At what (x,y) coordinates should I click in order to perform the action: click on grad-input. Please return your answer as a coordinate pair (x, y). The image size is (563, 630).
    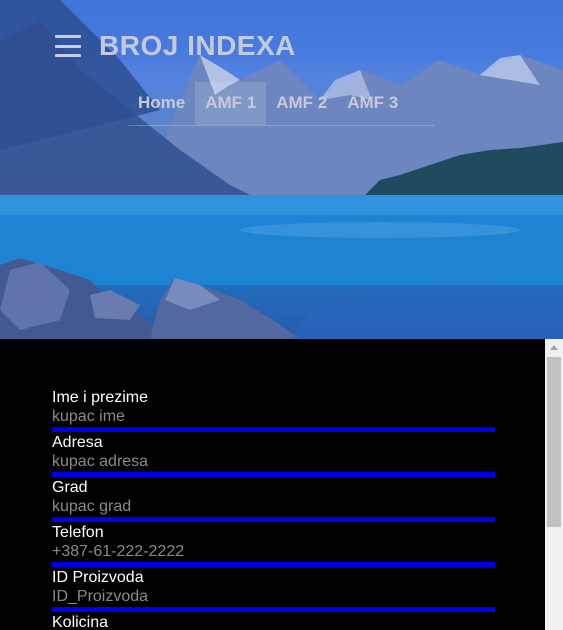
    Looking at the image, I should click on (273, 509).